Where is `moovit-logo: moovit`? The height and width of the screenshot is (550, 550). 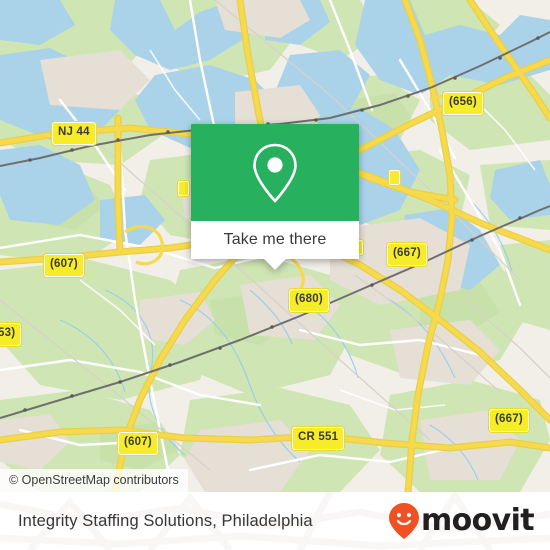
moovit-logo: moovit is located at coordinates (461, 521).